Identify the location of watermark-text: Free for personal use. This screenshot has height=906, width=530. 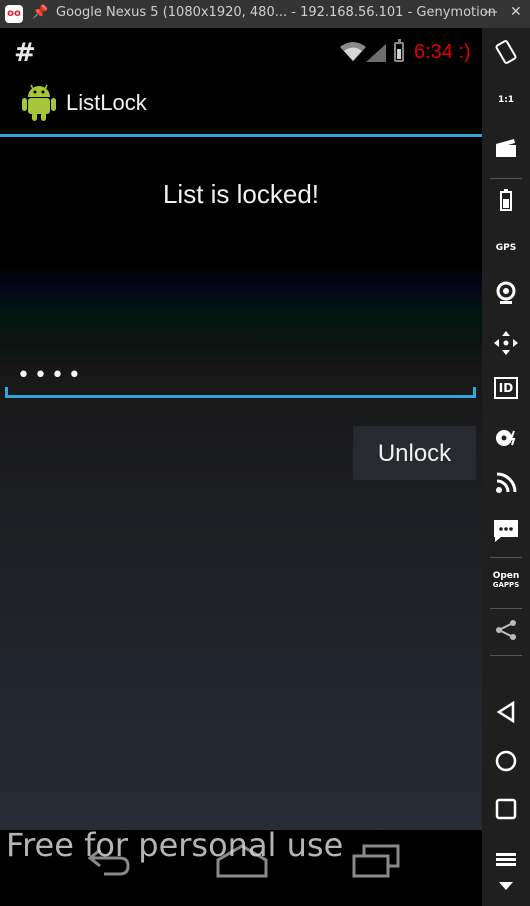
(175, 845).